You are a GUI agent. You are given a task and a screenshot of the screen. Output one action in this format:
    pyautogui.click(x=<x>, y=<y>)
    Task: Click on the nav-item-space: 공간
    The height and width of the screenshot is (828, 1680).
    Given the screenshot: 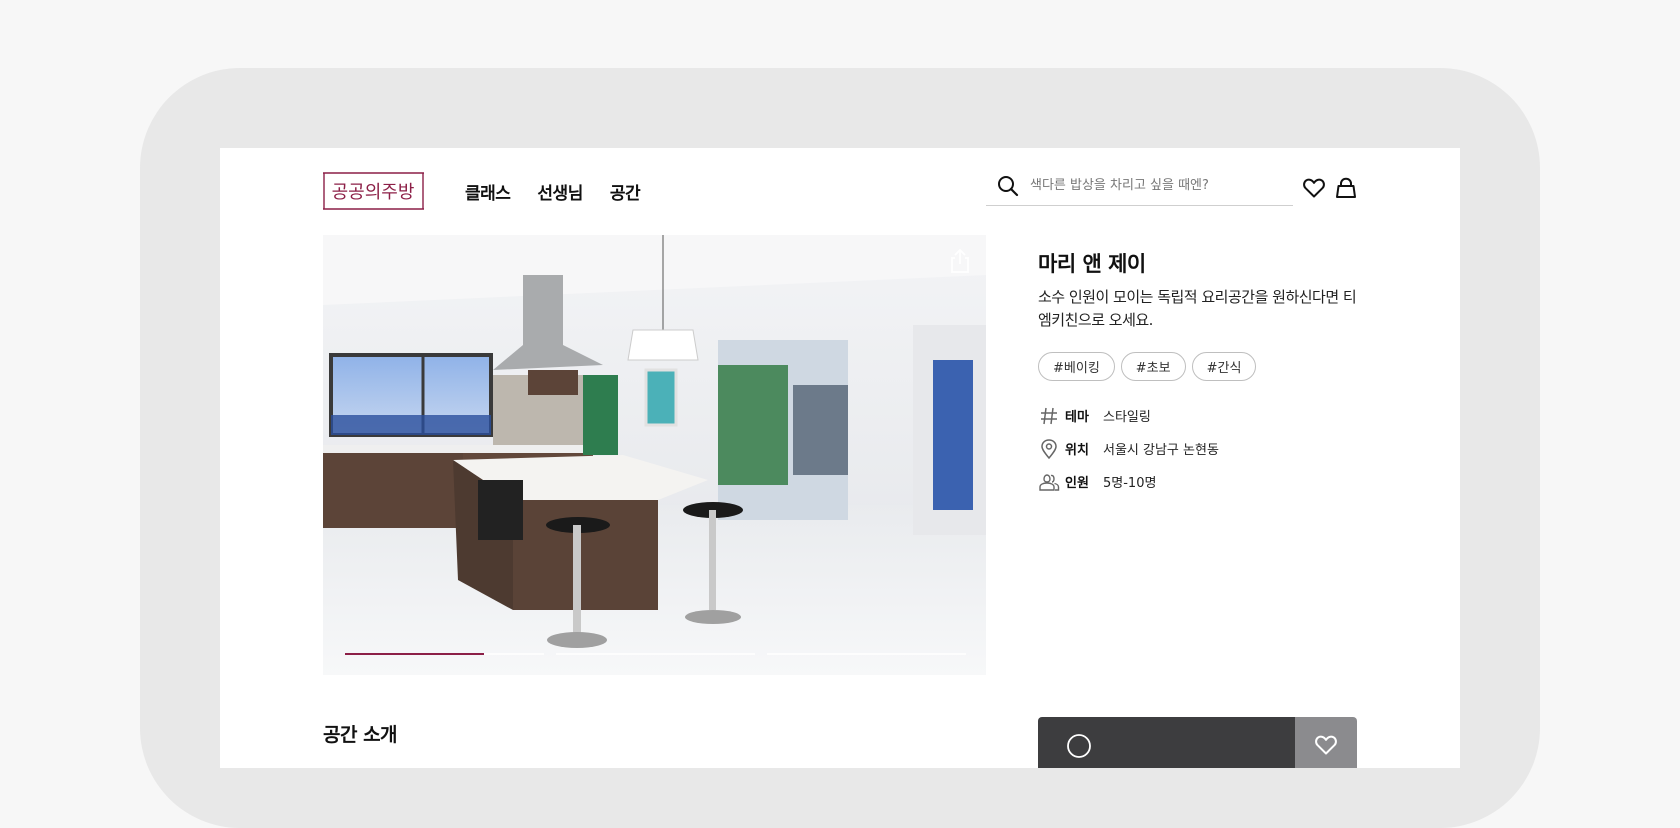 What is the action you would take?
    pyautogui.click(x=625, y=191)
    